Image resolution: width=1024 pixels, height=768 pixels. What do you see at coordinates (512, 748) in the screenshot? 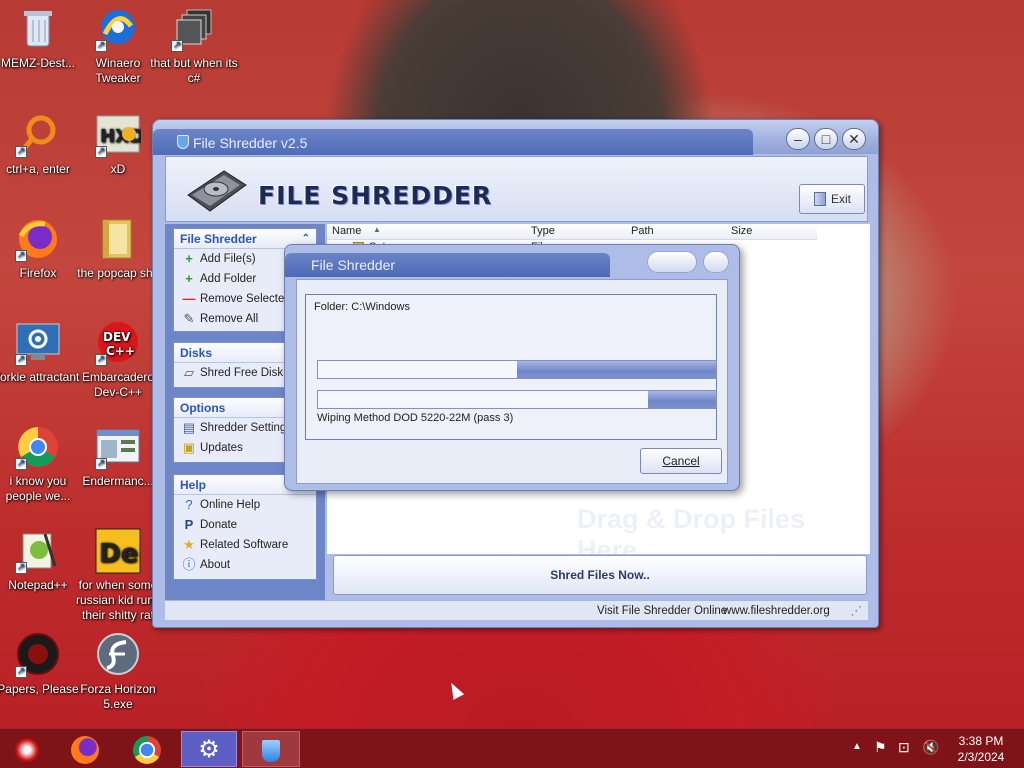
I see `taskbar: ⚙ ▲ ⚑ ⊡ 🔇 3:38 PM 2/3/2024` at bounding box center [512, 748].